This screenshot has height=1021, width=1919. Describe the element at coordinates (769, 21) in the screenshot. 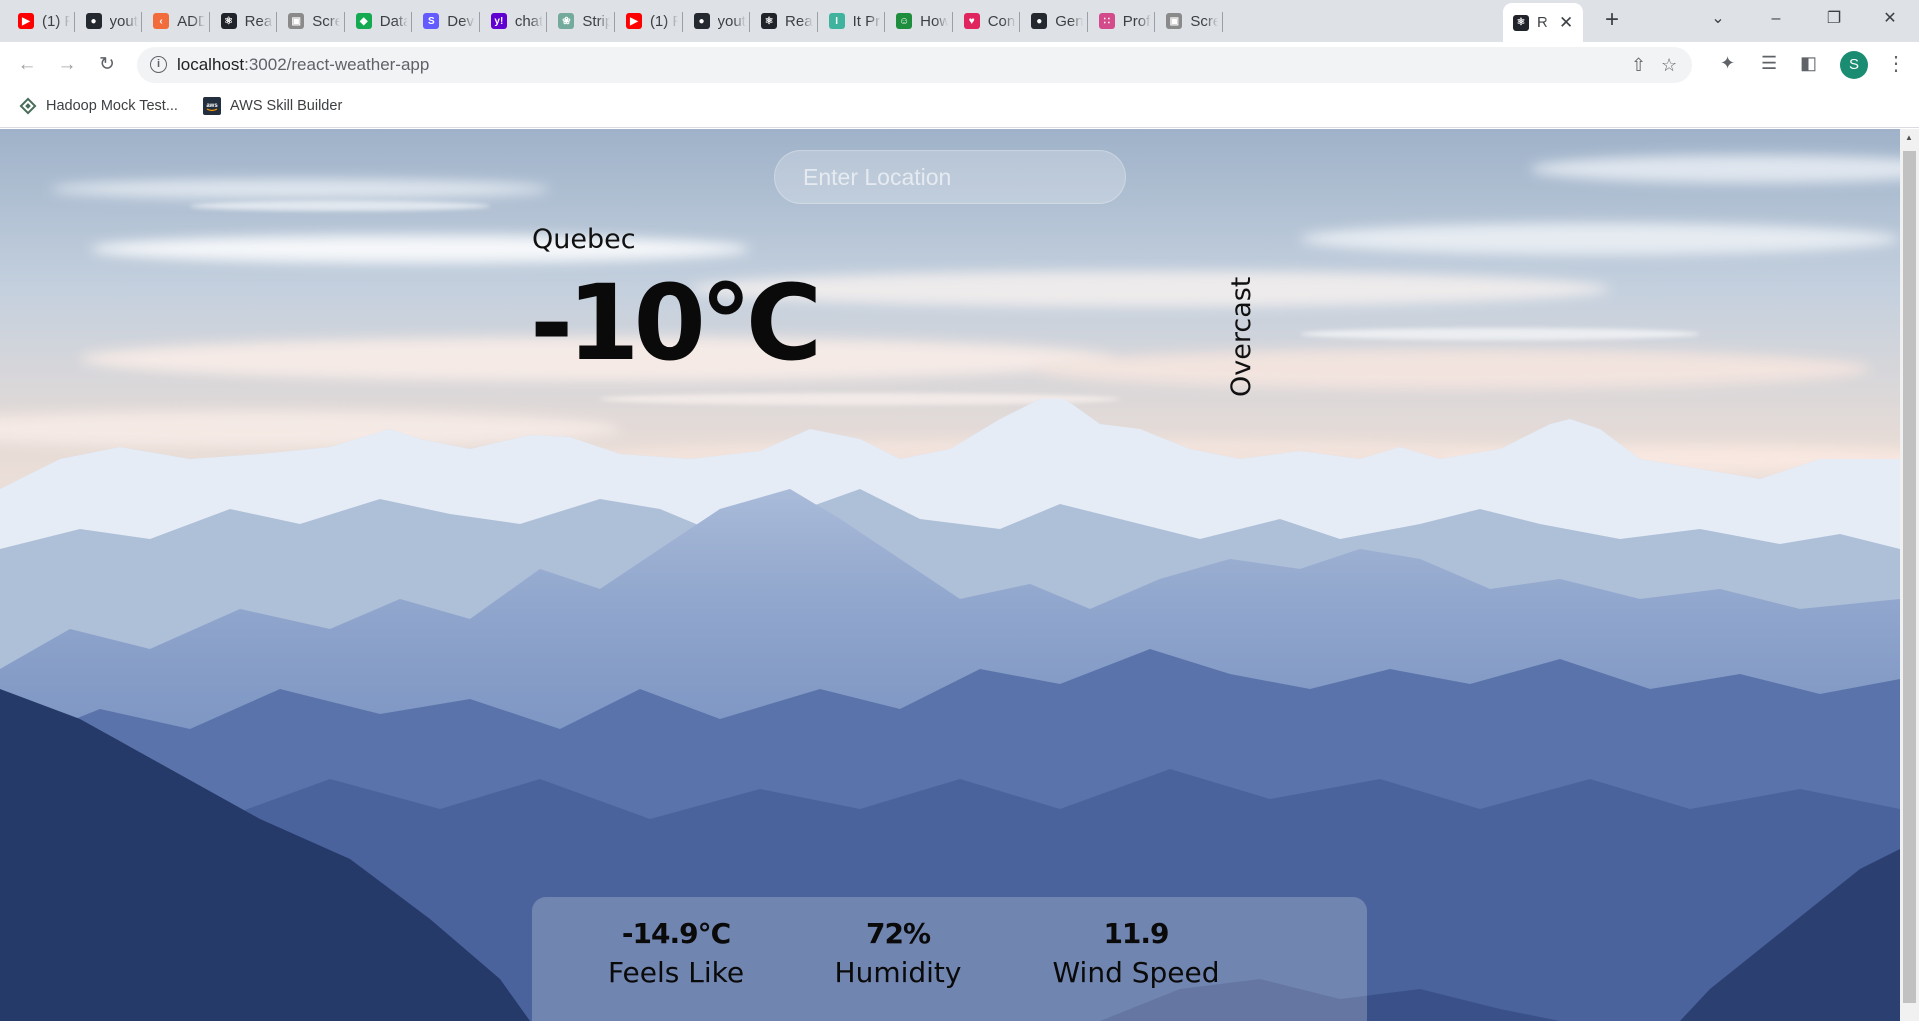

I see `react-icon: ⚛` at that location.